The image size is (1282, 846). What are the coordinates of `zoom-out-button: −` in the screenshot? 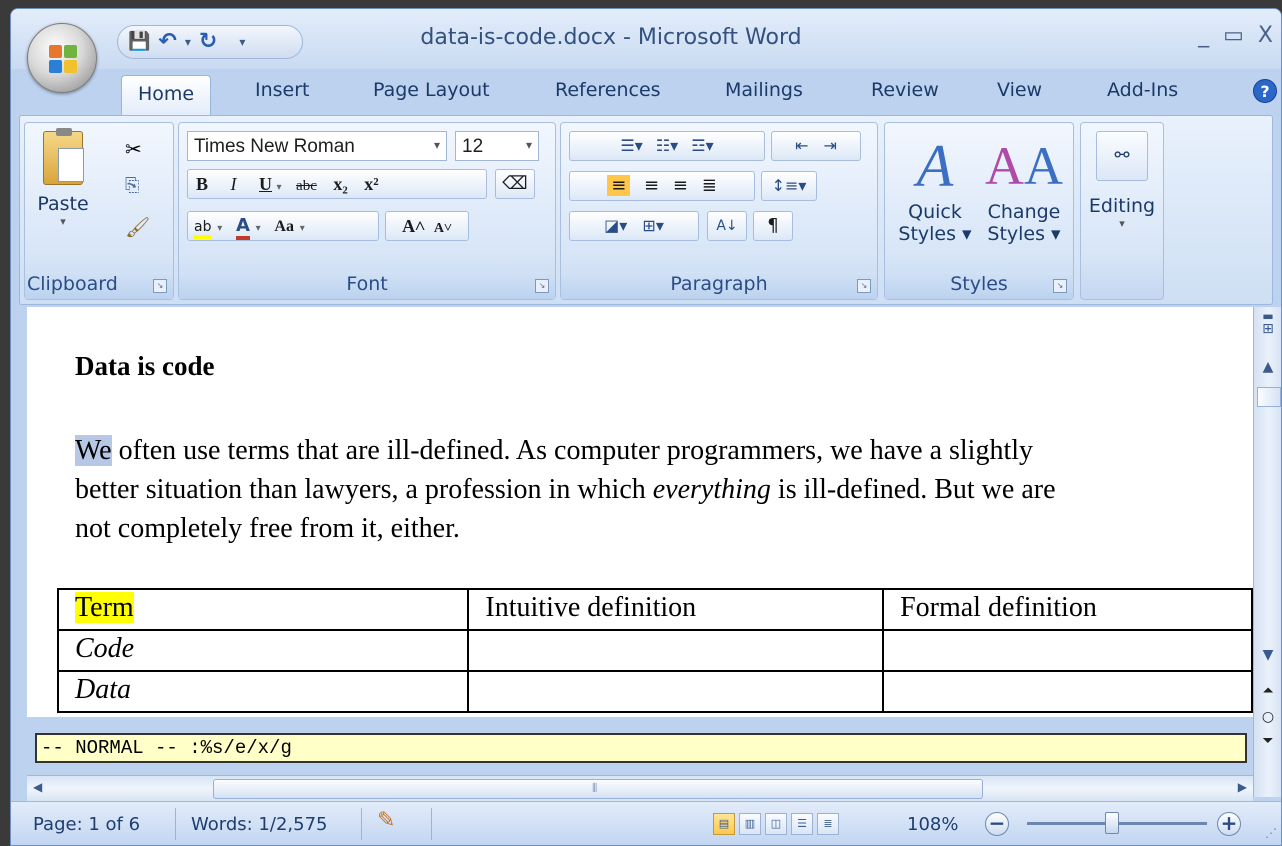 It's located at (997, 824).